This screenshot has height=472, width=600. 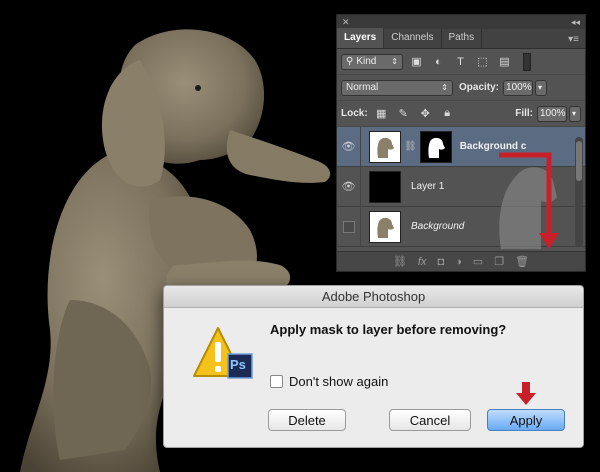 What do you see at coordinates (573, 39) in the screenshot?
I see `panel-menu-icon: ▾≡` at bounding box center [573, 39].